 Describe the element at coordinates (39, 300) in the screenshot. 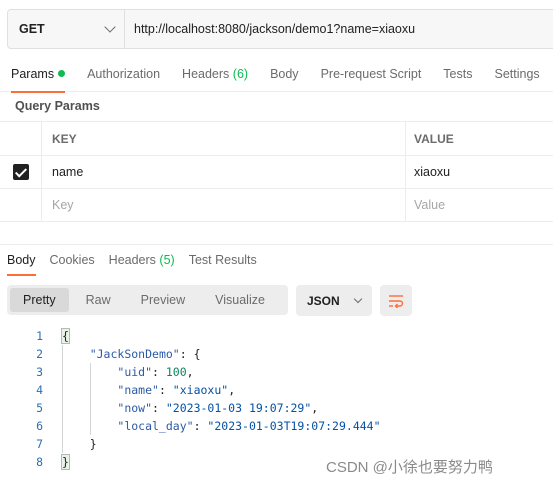

I see `view-pretty-button: Pretty` at that location.